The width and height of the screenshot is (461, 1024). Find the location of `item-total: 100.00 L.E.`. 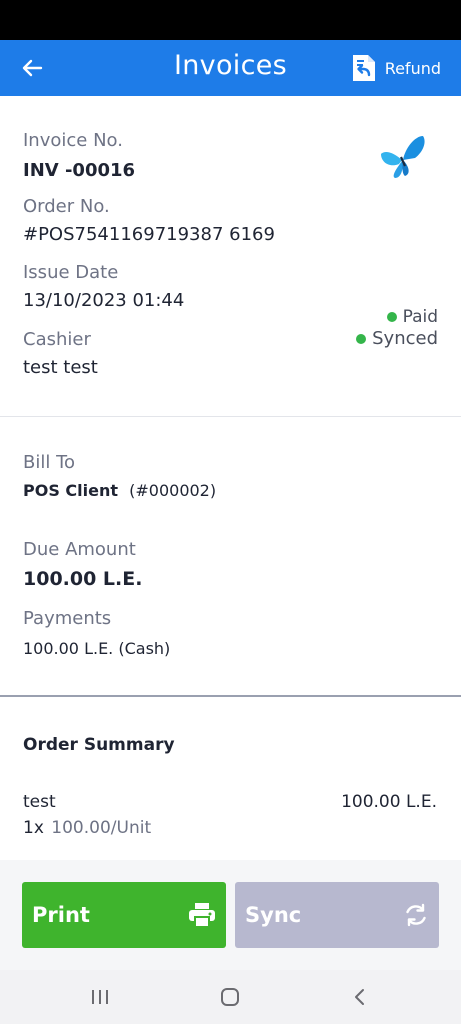

item-total: 100.00 L.E. is located at coordinates (389, 802).